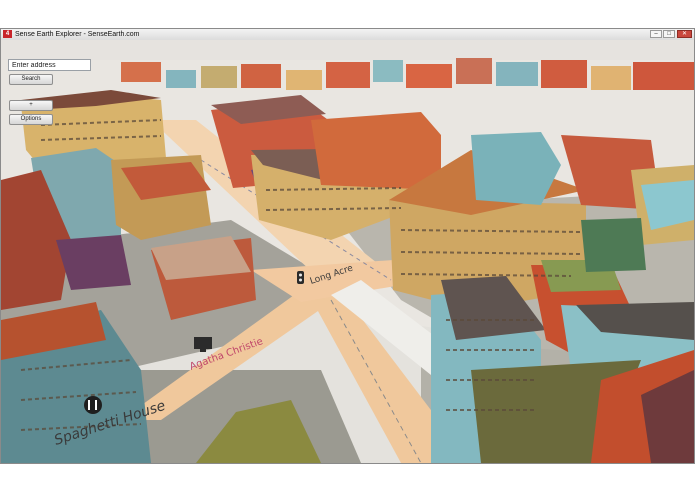 The image size is (695, 494). What do you see at coordinates (656, 34) in the screenshot?
I see `minimize-button: –` at bounding box center [656, 34].